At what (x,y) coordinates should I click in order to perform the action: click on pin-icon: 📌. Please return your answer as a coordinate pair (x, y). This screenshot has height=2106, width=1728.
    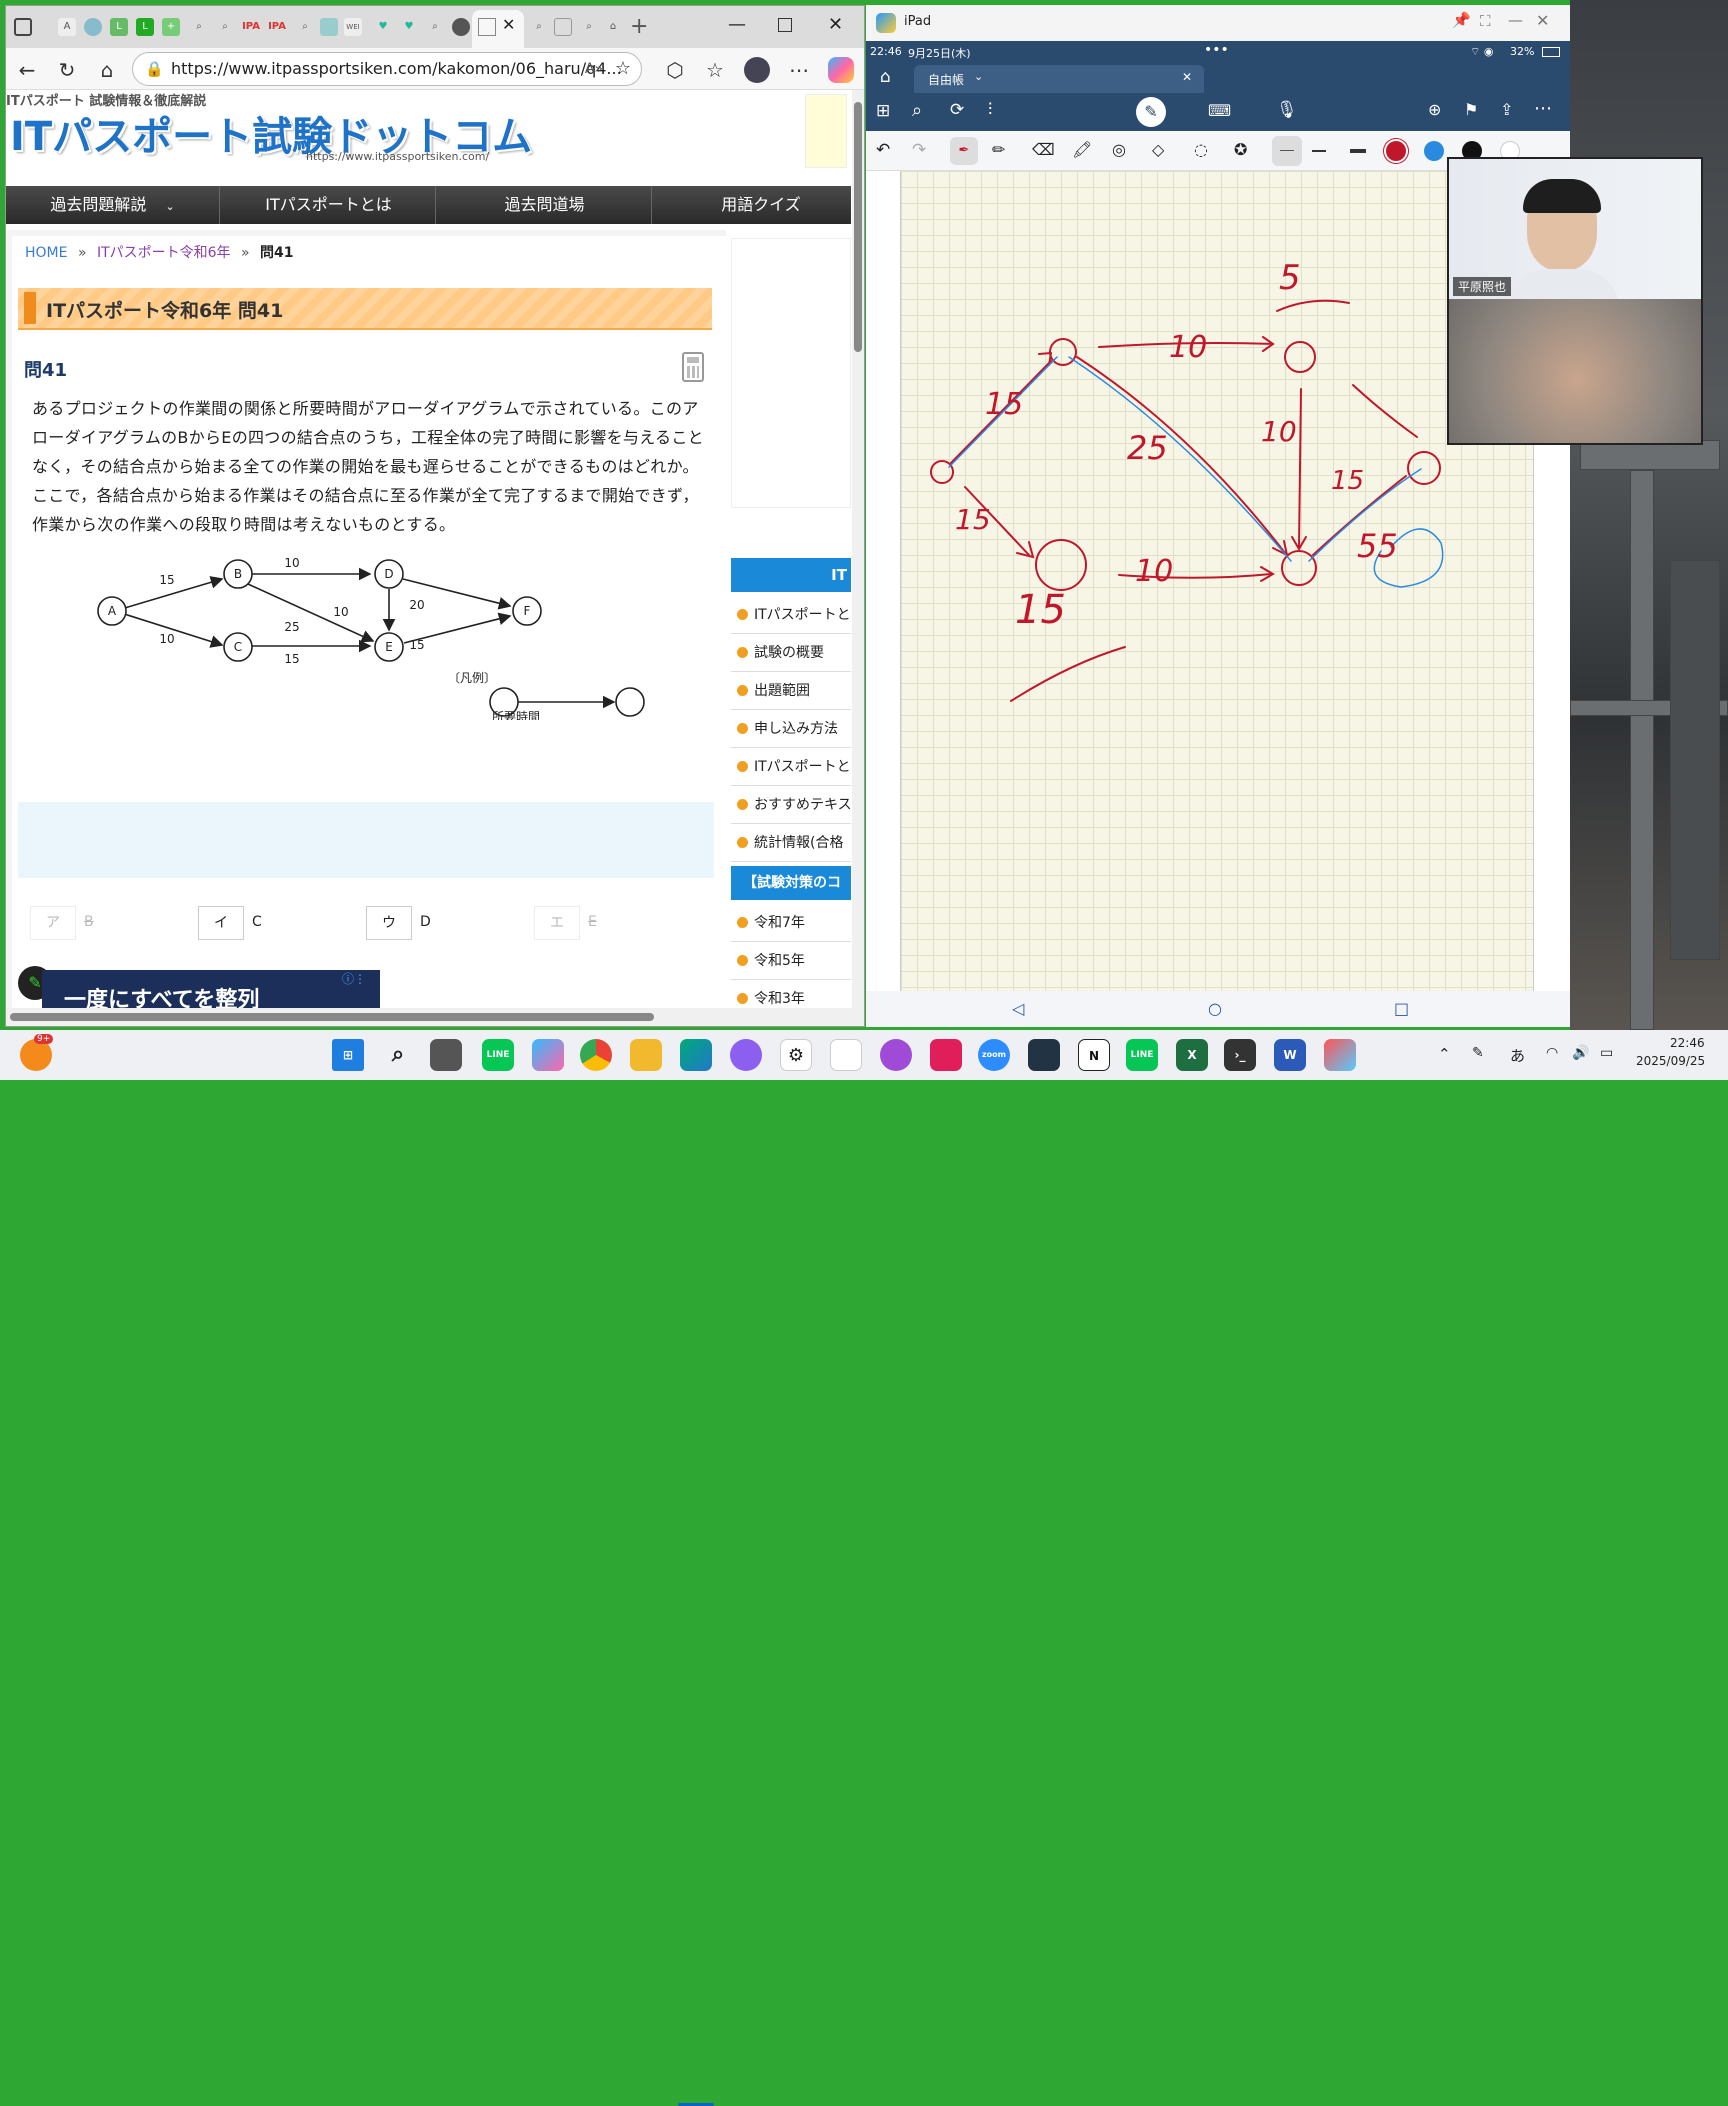
    Looking at the image, I should click on (1461, 20).